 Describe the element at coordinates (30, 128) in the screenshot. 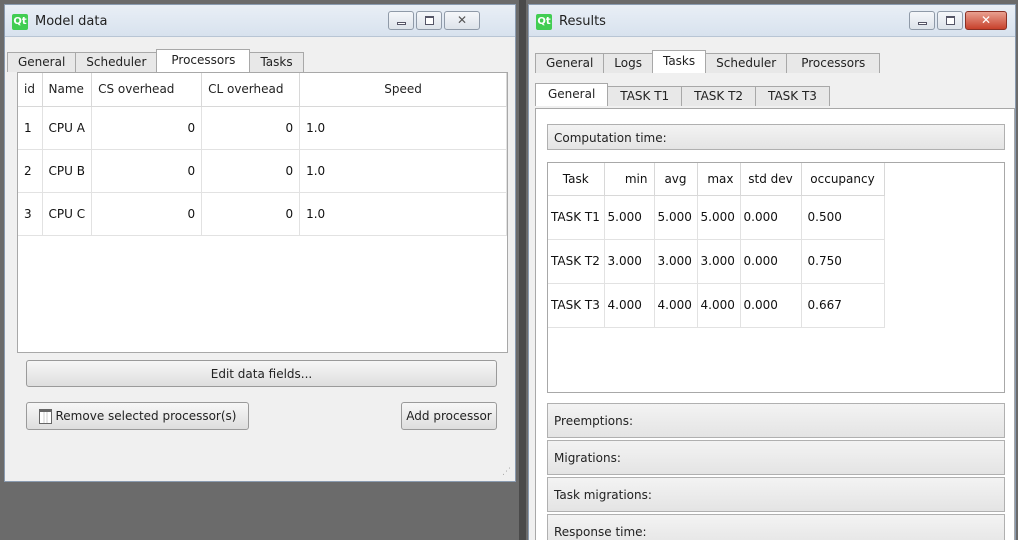

I see `cell-id: 1` at that location.